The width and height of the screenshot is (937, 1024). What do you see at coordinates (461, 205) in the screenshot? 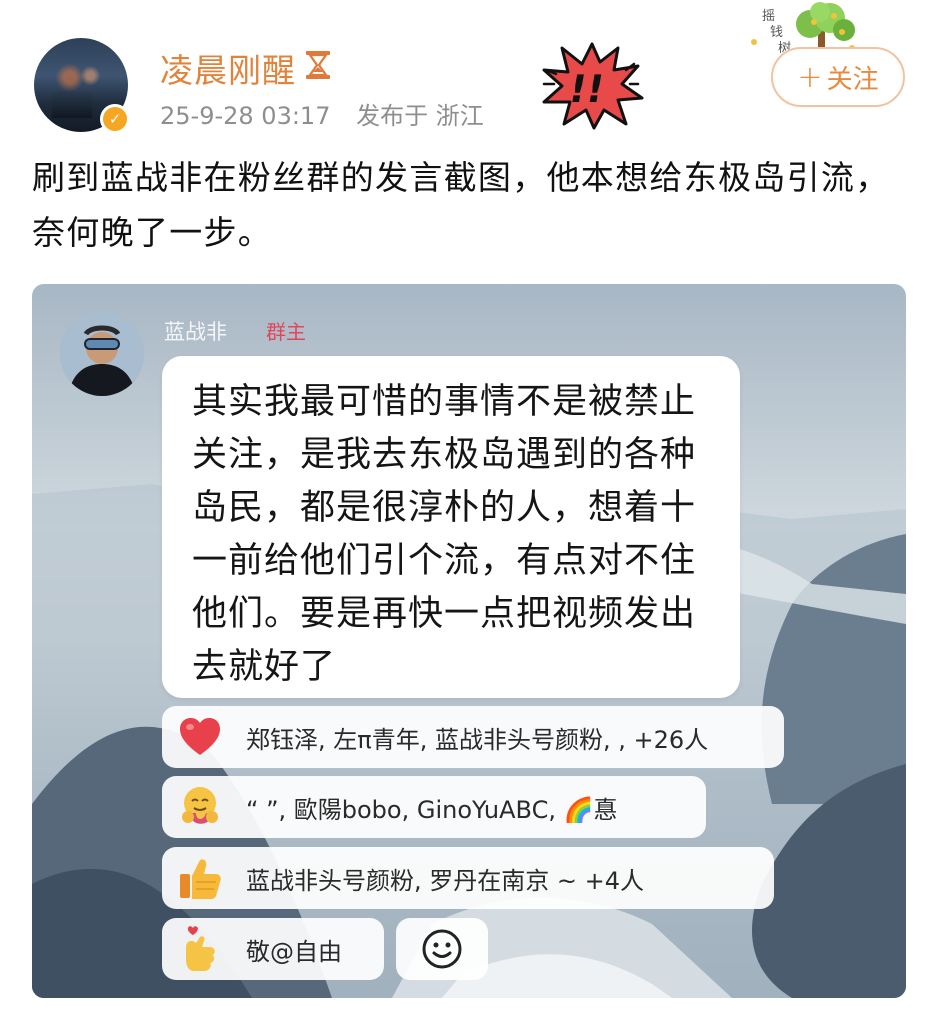
I see `post-text: 刷到蓝战非在粉丝群的发言截图，他本想给东极岛引流，奈何晚了一步。` at bounding box center [461, 205].